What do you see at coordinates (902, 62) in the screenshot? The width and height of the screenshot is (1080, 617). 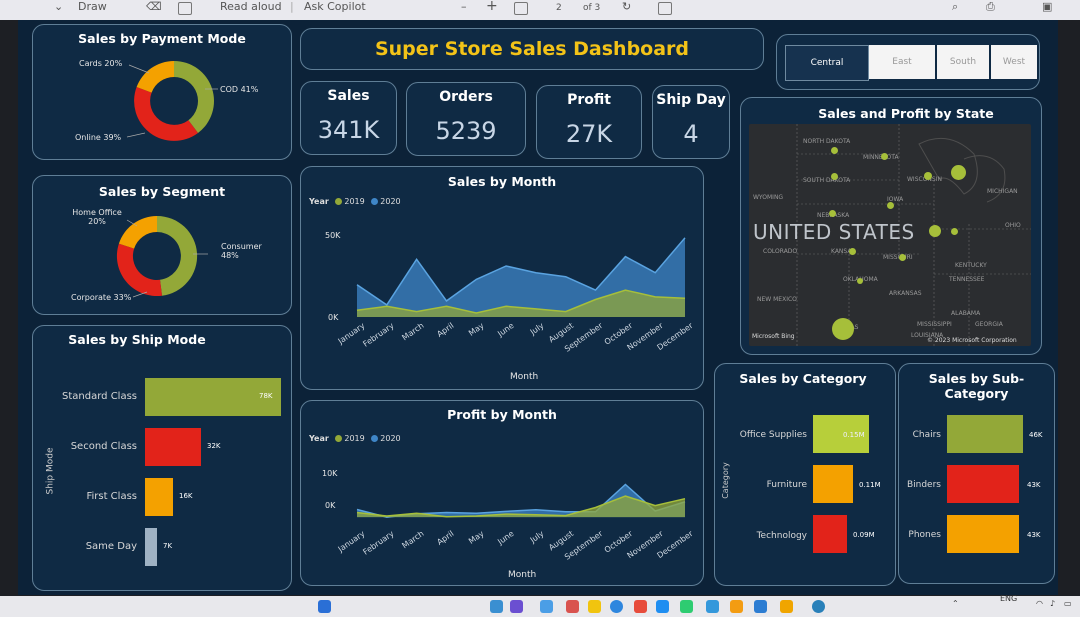 I see `slicer-east: East` at bounding box center [902, 62].